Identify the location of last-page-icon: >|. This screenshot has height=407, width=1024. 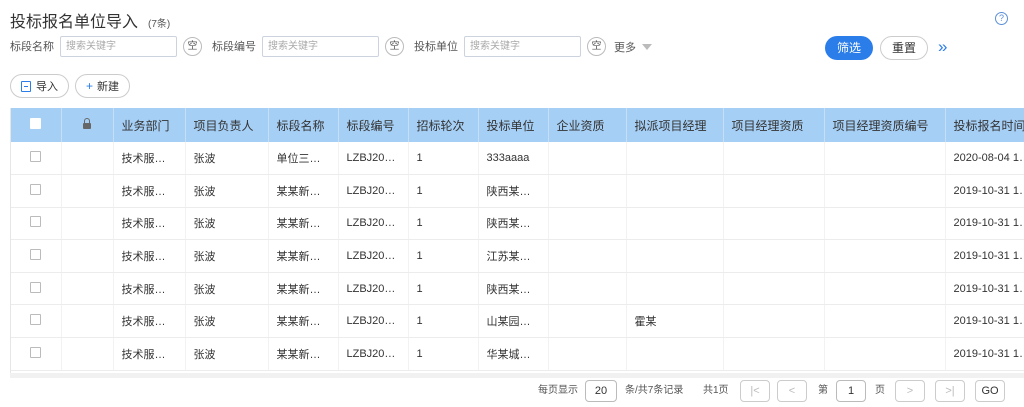
(950, 391).